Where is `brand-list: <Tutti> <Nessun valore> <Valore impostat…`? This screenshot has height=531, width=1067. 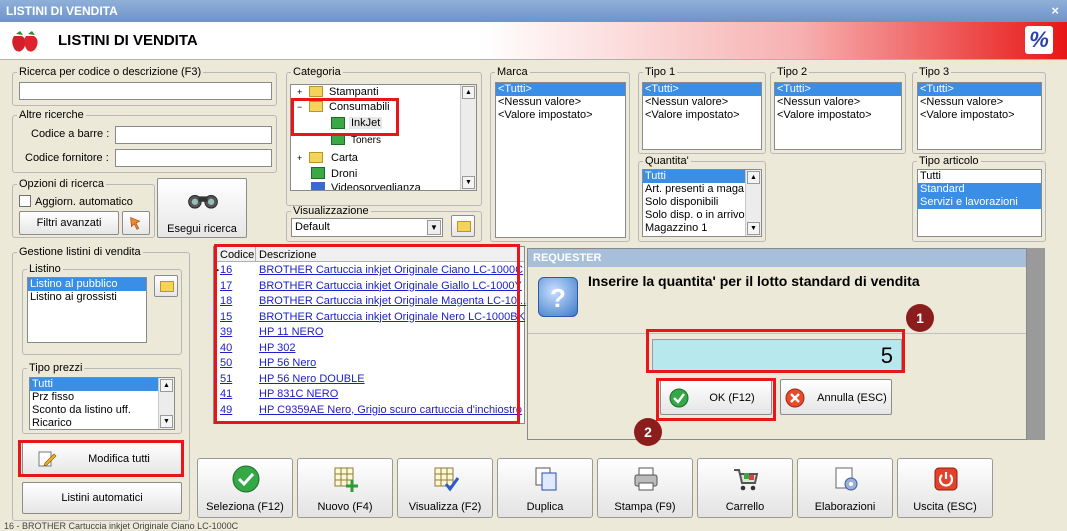
brand-list: <Tutti> <Nessun valore> <Valore impostat… is located at coordinates (560, 160).